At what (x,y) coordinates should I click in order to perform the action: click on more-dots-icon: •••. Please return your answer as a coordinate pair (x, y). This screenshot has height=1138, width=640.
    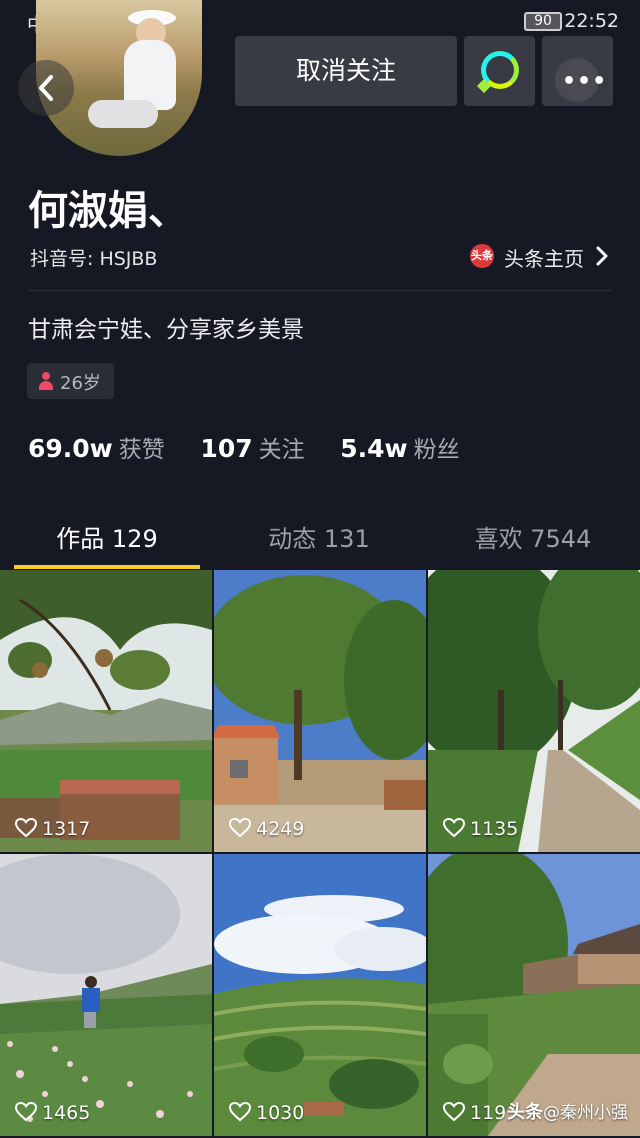
    Looking at the image, I should click on (585, 81).